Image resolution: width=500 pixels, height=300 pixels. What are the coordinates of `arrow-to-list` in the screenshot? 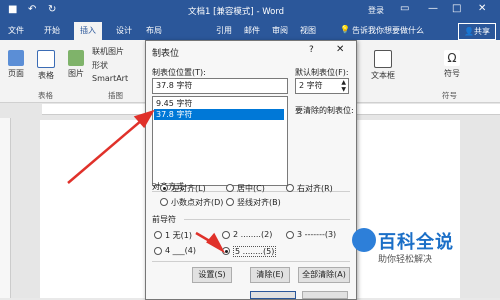 It's located at (105, 151).